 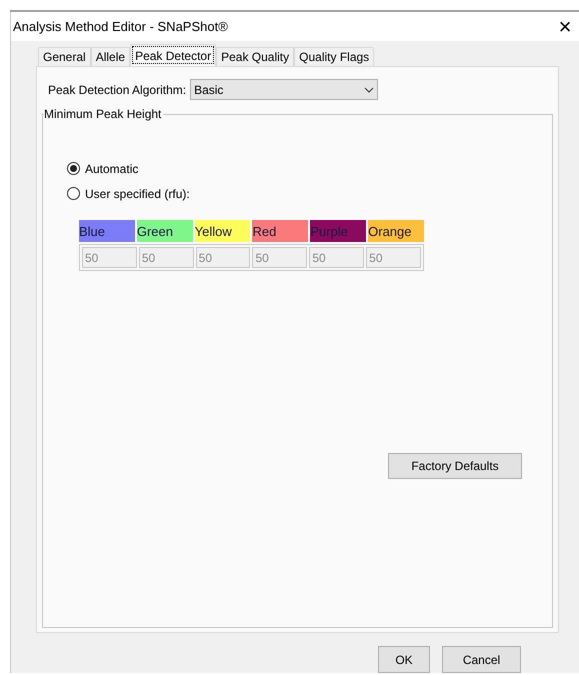 What do you see at coordinates (284, 89) in the screenshot?
I see `algorithm-dropdown: Basic` at bounding box center [284, 89].